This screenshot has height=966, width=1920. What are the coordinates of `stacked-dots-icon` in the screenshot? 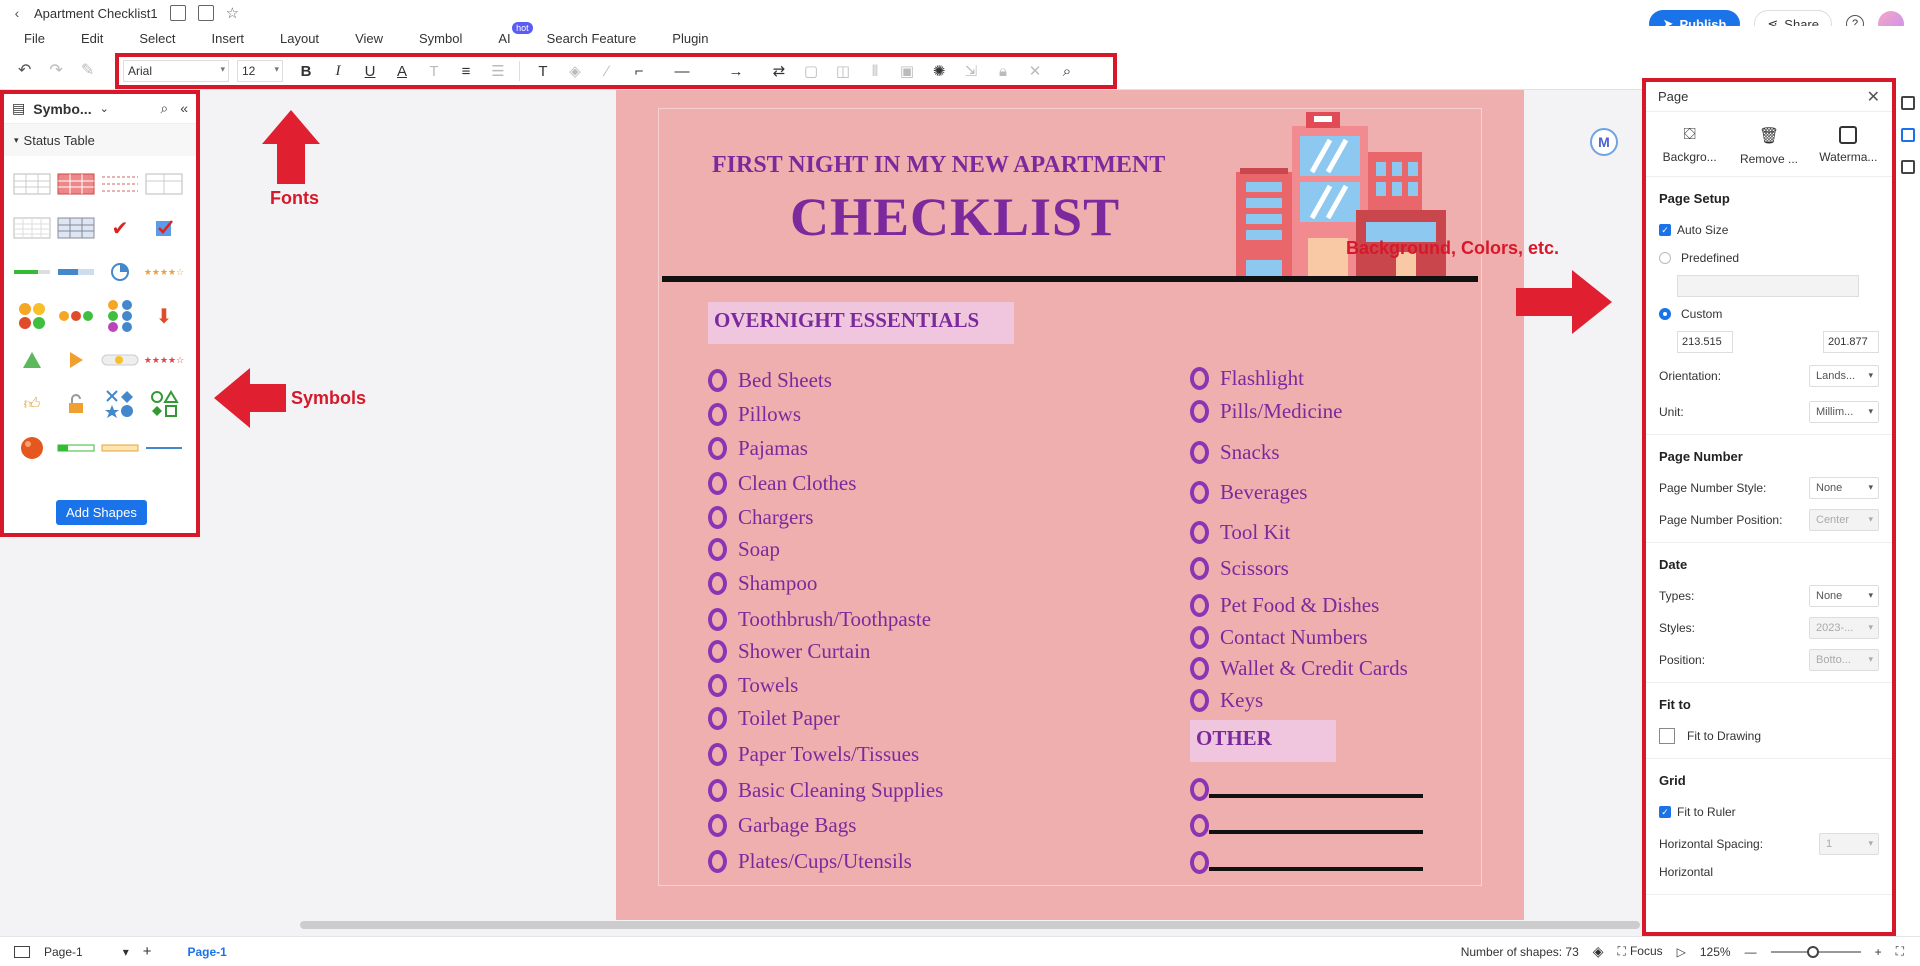 It's located at (120, 316).